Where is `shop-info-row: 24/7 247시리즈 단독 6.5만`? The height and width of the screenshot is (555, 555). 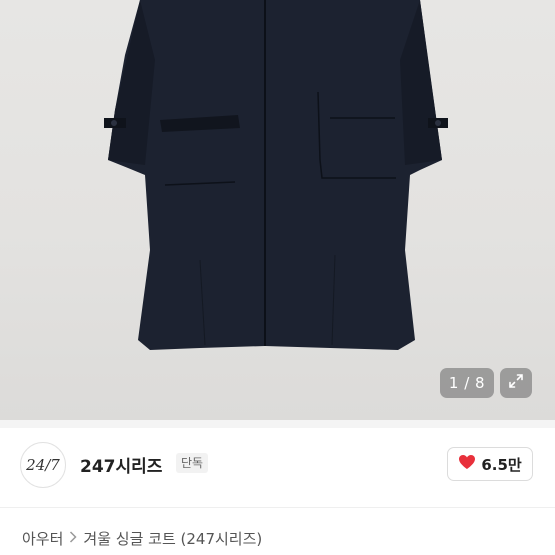 shop-info-row: 24/7 247시리즈 단독 6.5만 is located at coordinates (277, 462).